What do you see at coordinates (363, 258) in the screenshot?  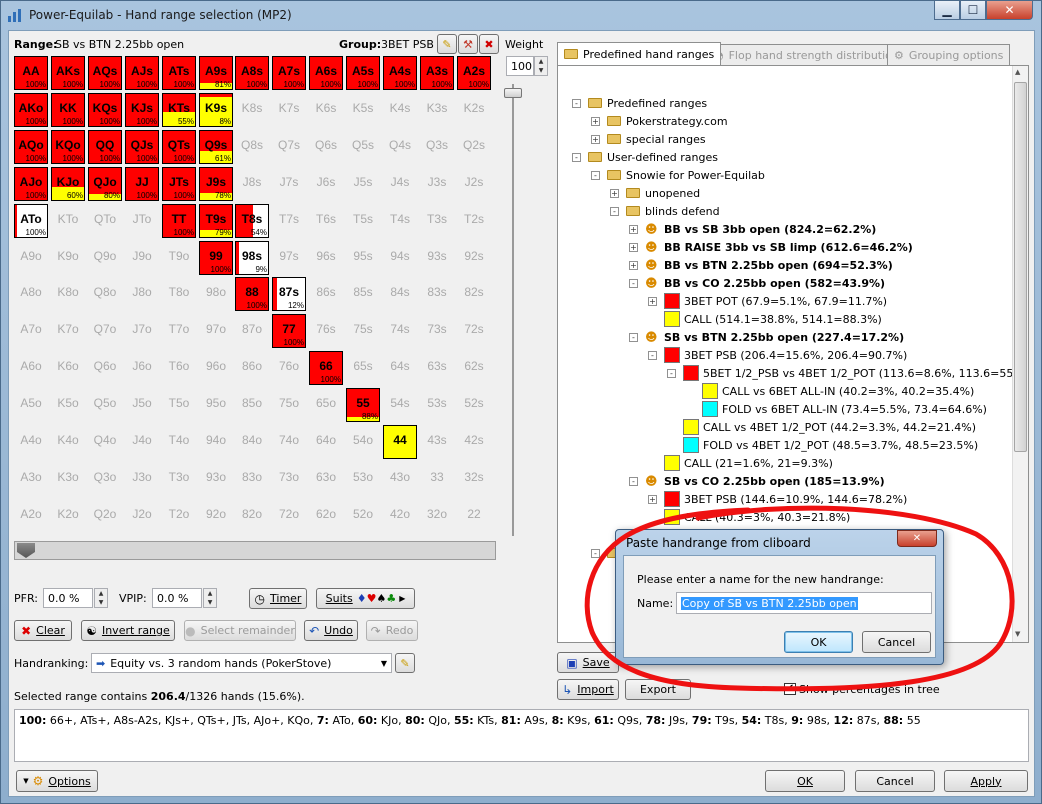 I see `hand-cell-95s: 95s` at bounding box center [363, 258].